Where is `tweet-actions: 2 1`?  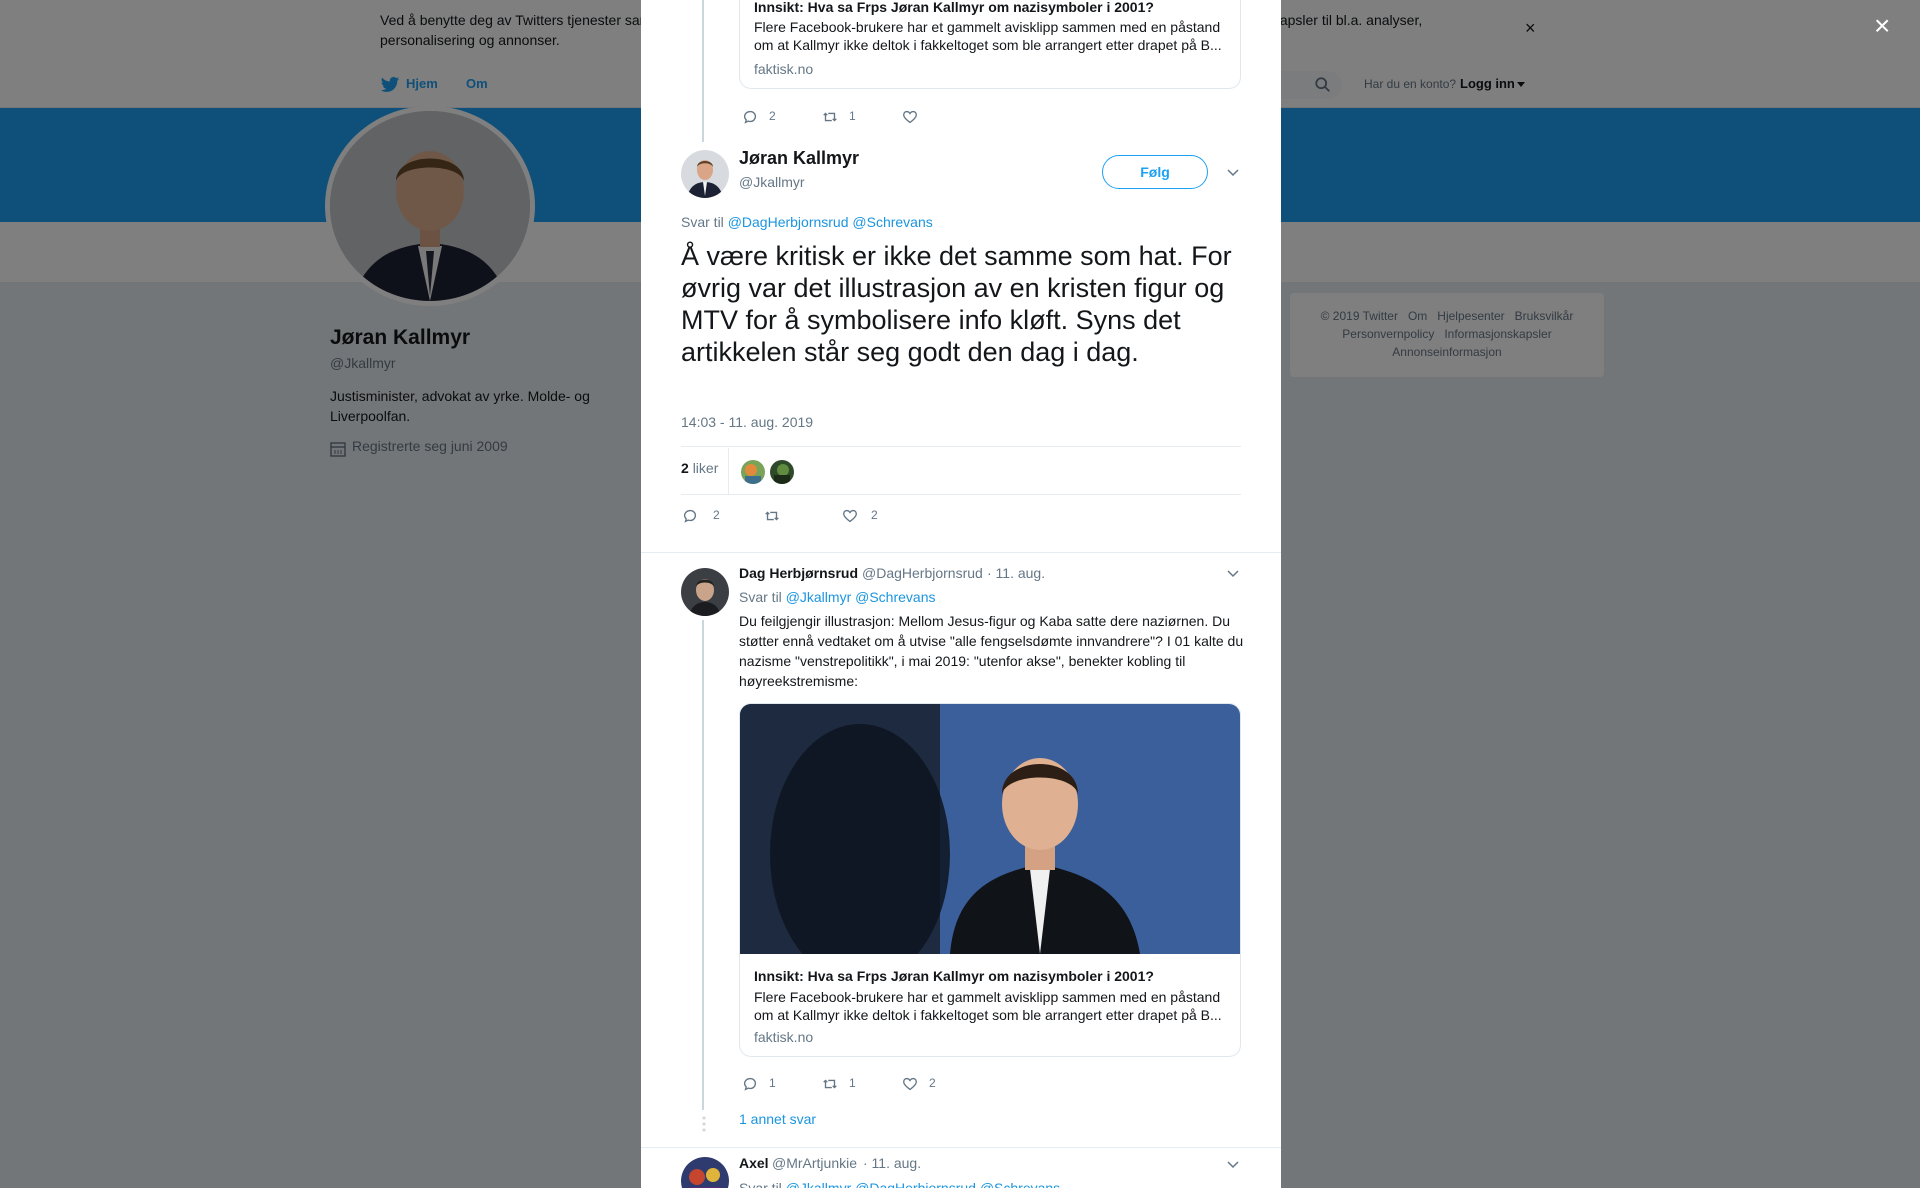
tweet-actions: 2 1 is located at coordinates (891, 118).